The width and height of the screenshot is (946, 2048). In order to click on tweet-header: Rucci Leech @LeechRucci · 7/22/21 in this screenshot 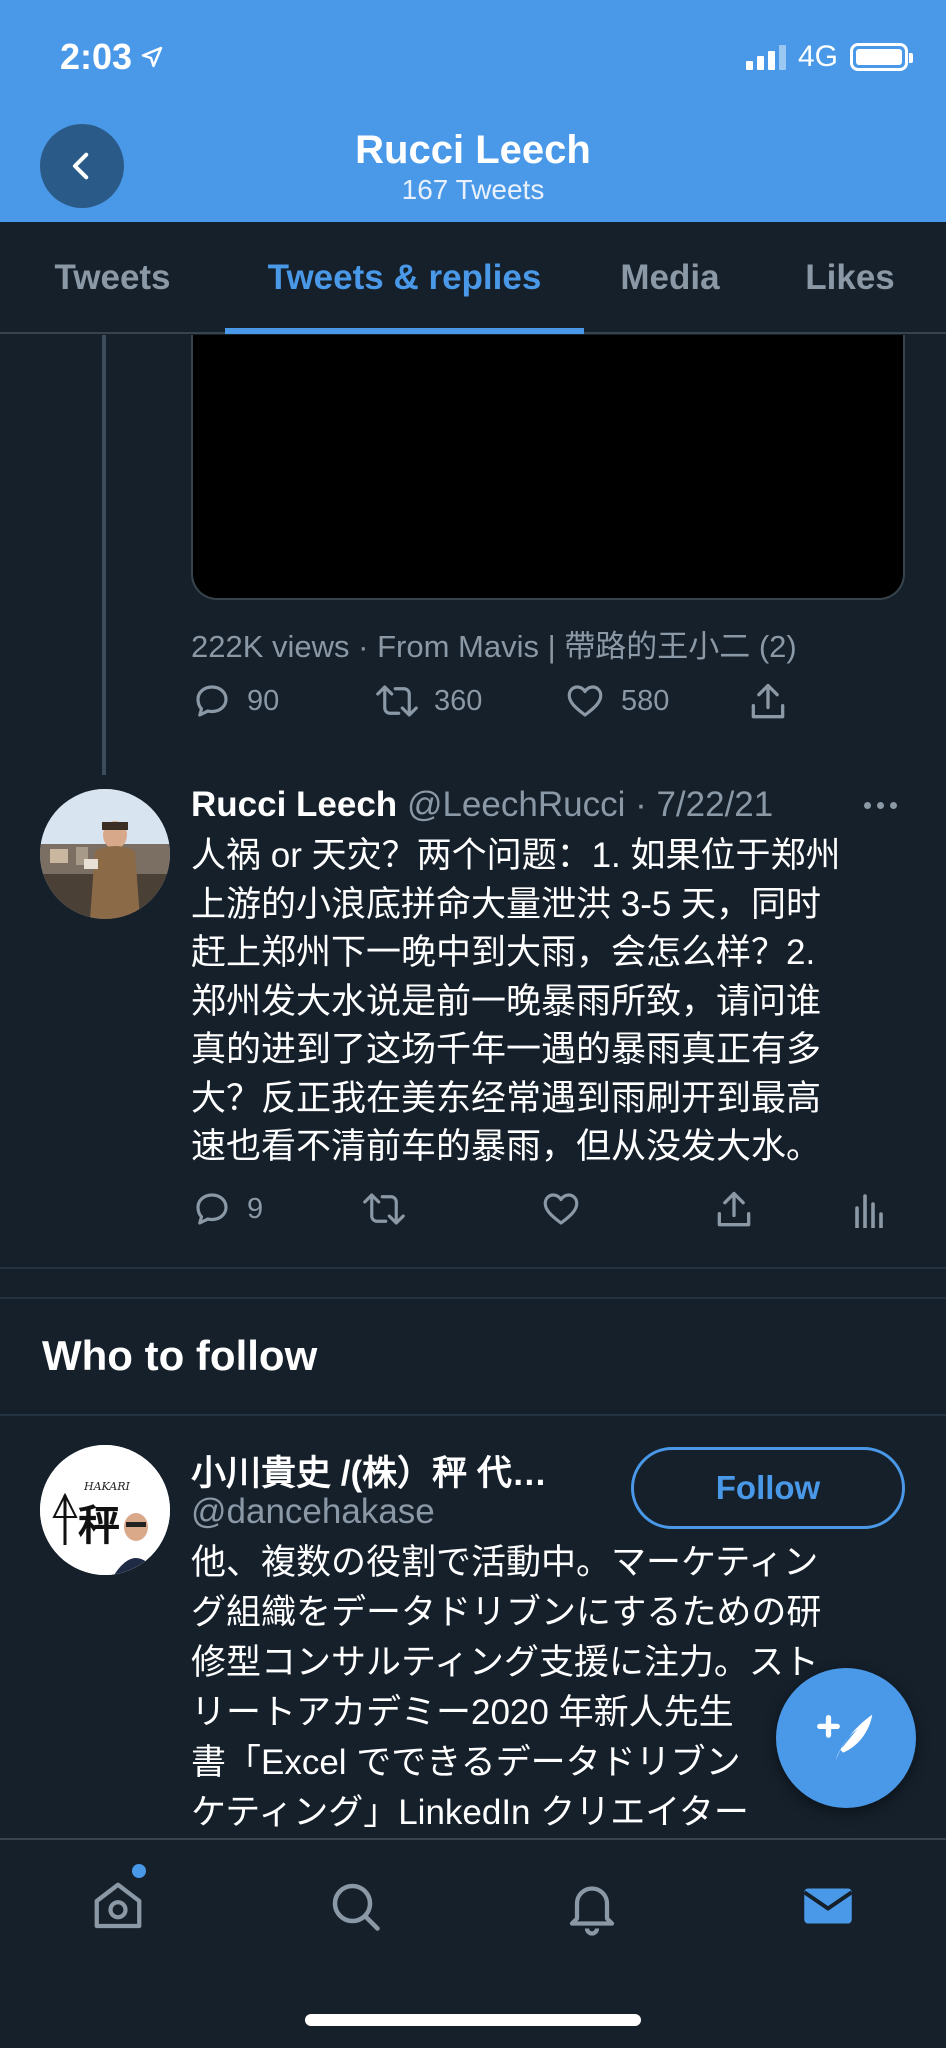, I will do `click(482, 805)`.